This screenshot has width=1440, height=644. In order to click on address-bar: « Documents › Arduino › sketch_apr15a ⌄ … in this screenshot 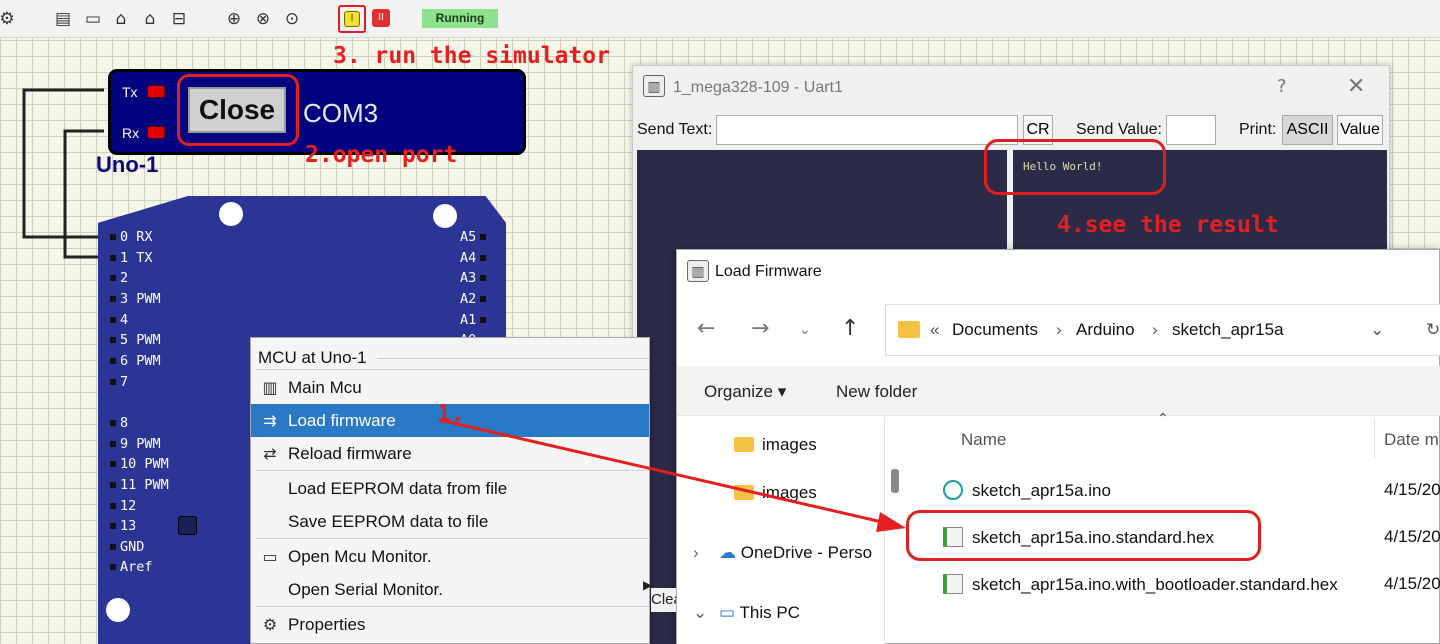, I will do `click(1162, 330)`.